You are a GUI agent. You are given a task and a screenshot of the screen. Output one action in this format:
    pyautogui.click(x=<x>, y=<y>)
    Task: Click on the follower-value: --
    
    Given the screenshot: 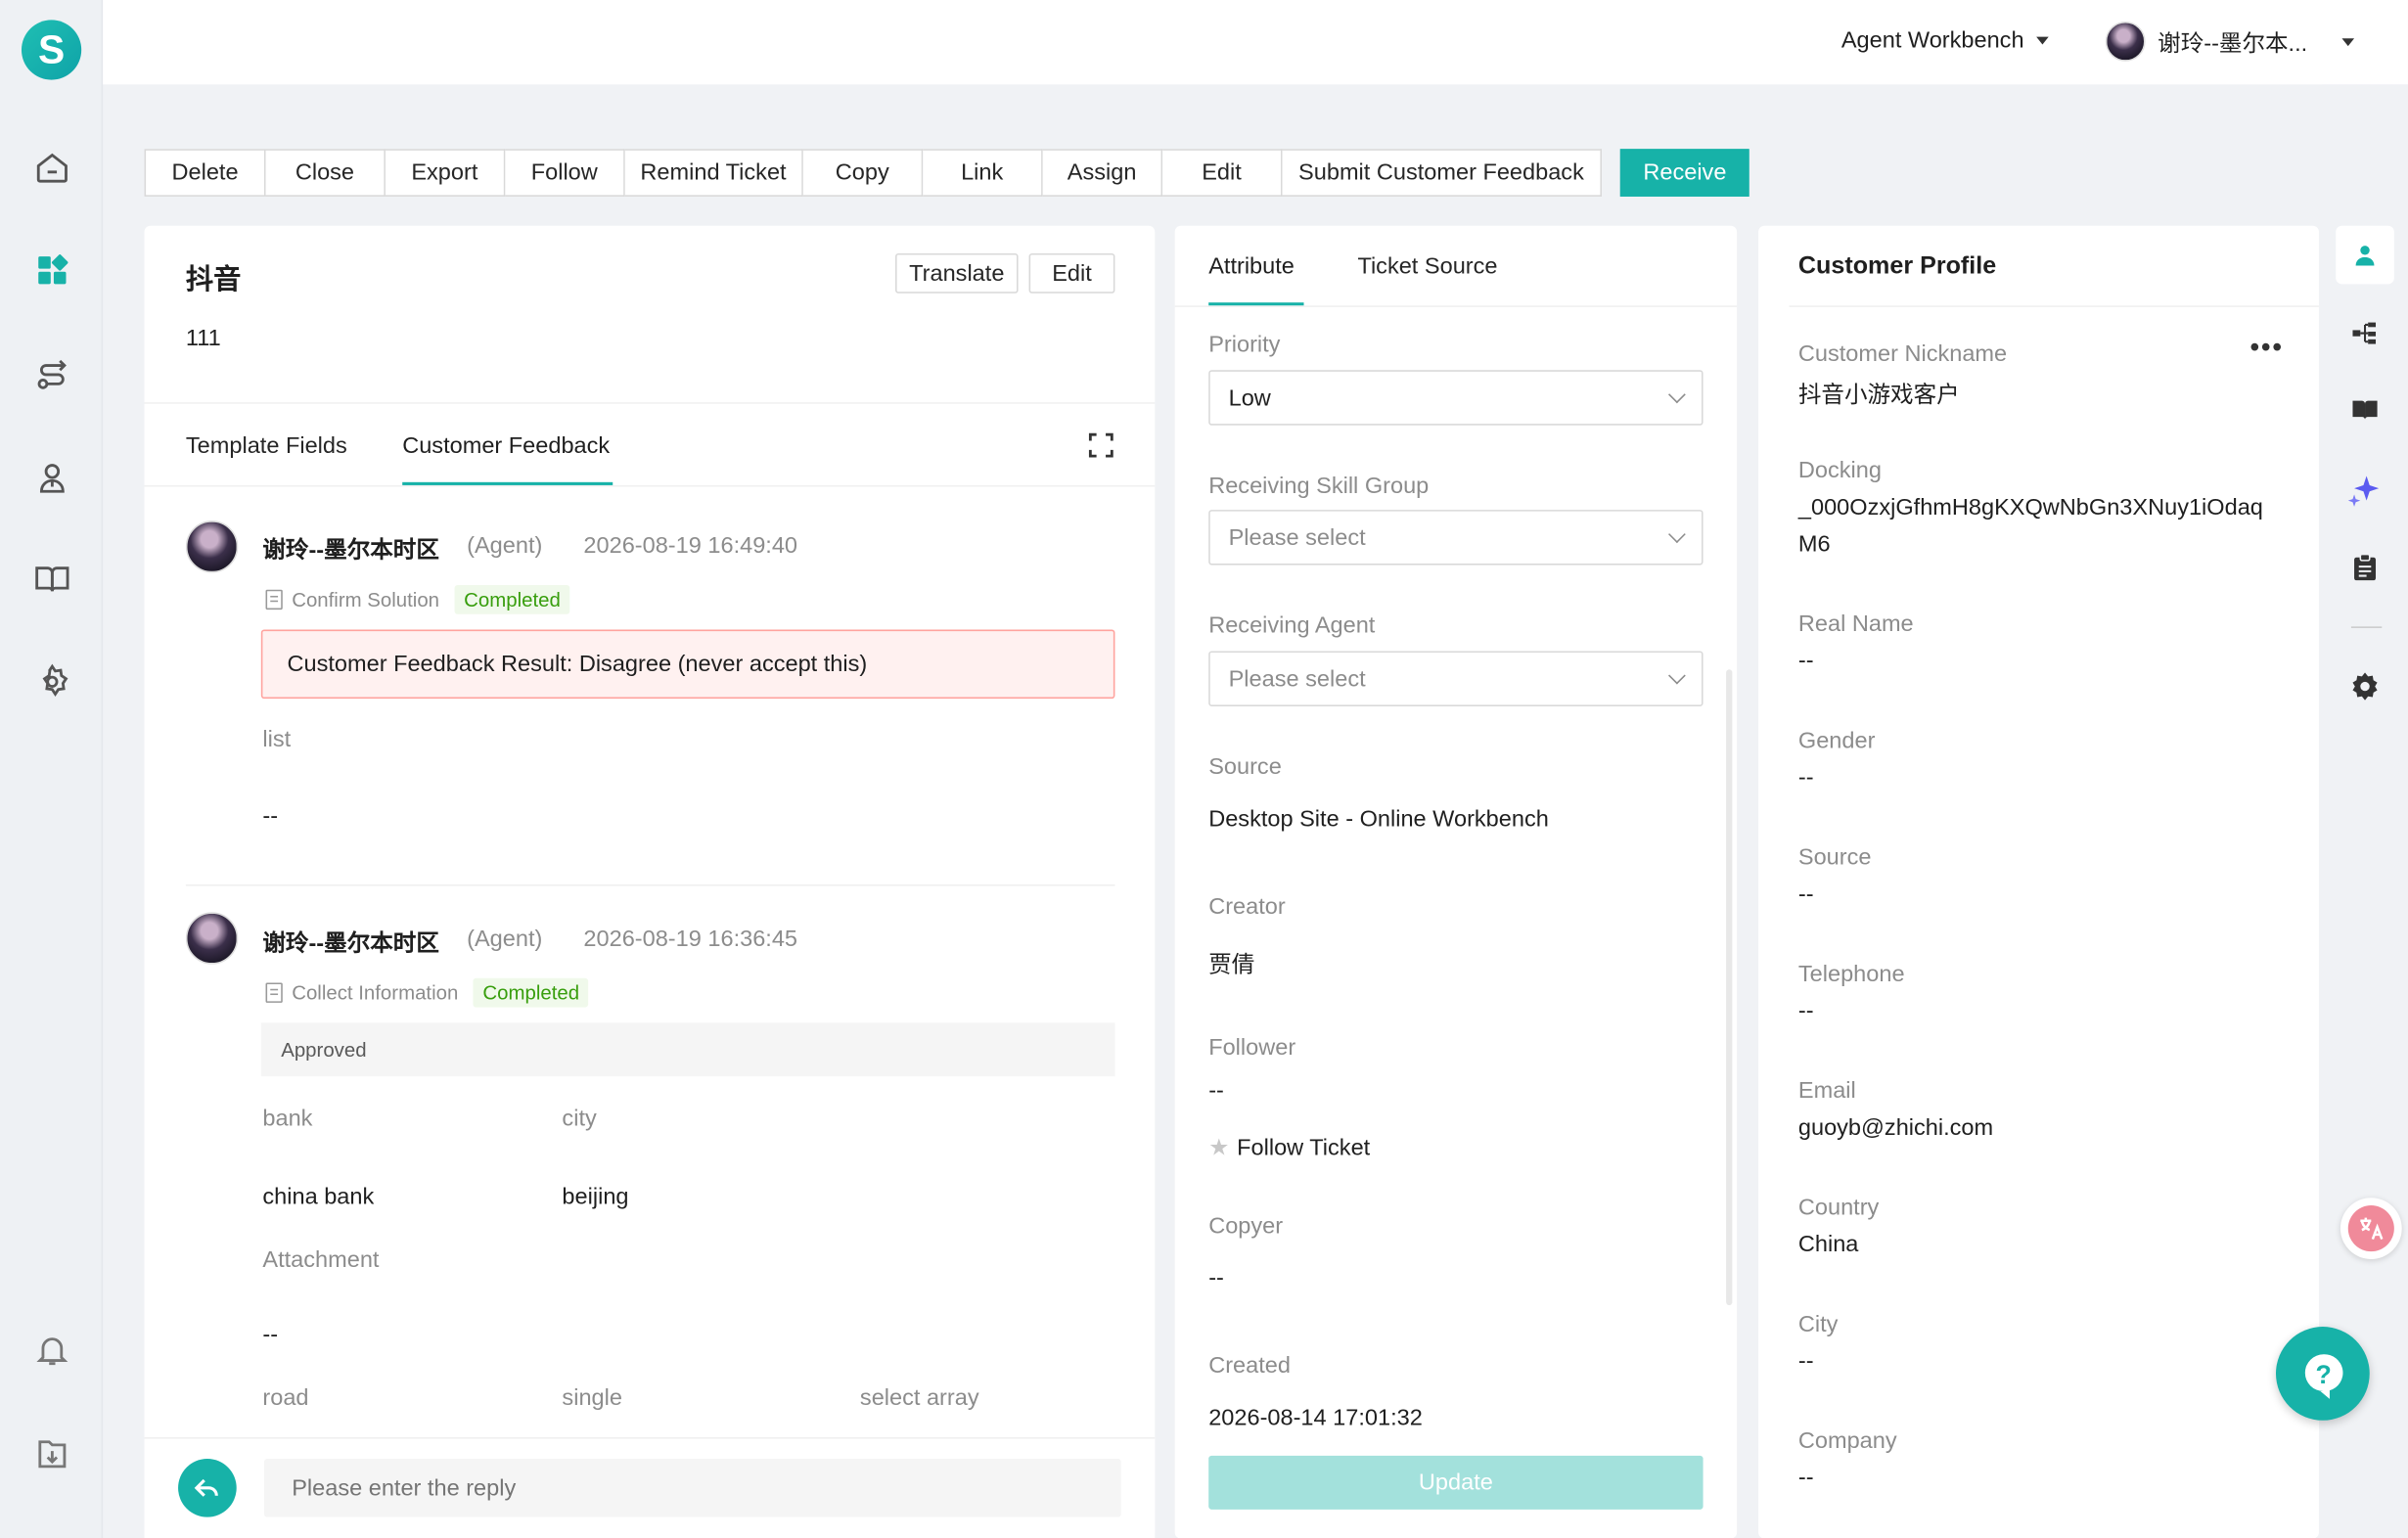 What is the action you would take?
    pyautogui.click(x=1216, y=1091)
    